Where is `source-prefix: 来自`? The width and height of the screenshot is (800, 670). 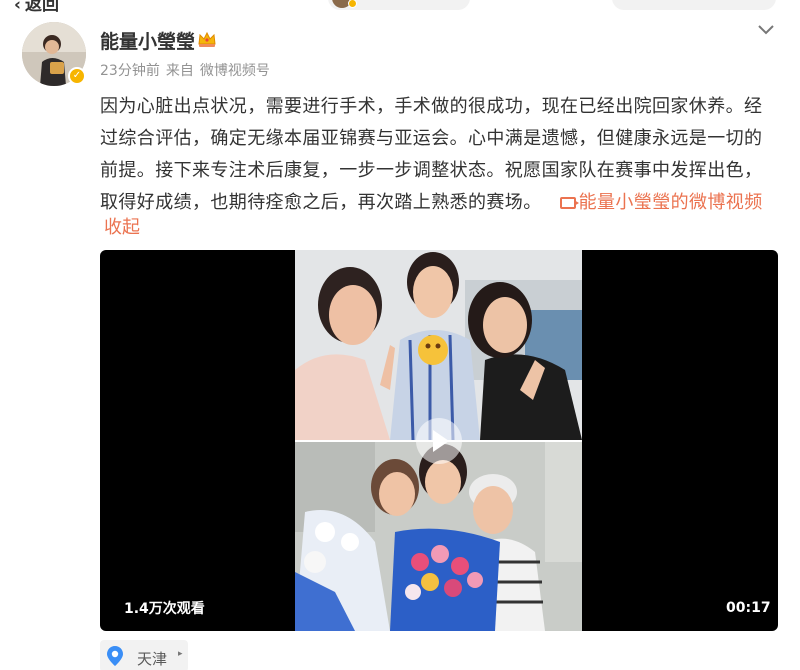
source-prefix: 来自 is located at coordinates (179, 71).